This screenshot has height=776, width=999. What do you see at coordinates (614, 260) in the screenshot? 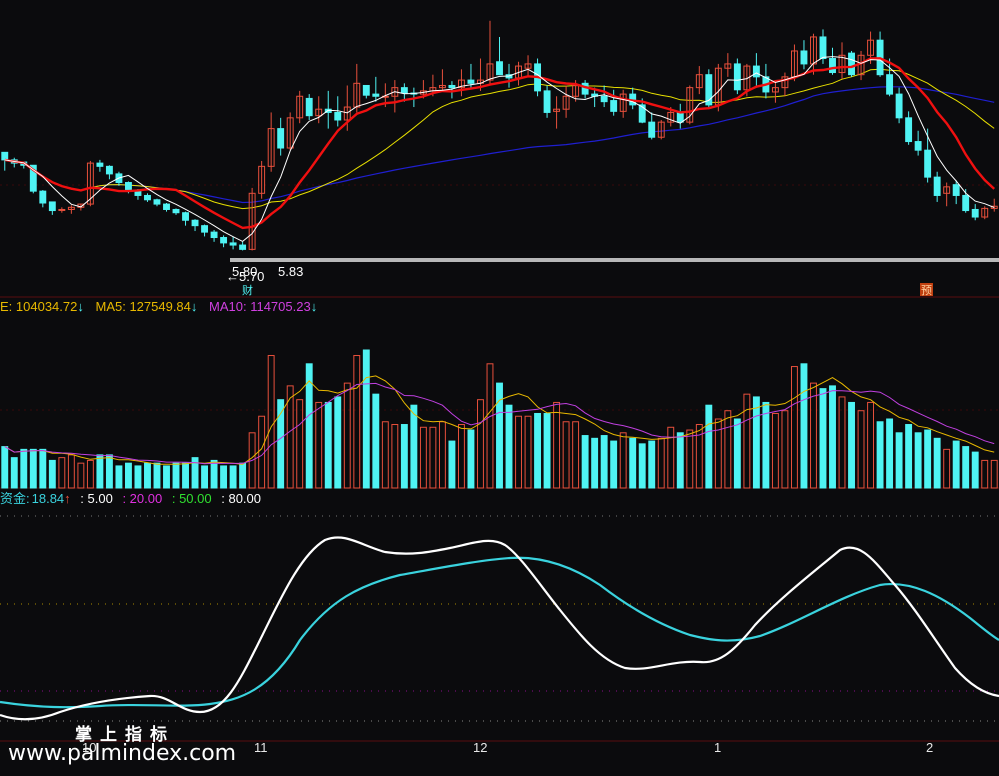
I see `price-low-bar` at bounding box center [614, 260].